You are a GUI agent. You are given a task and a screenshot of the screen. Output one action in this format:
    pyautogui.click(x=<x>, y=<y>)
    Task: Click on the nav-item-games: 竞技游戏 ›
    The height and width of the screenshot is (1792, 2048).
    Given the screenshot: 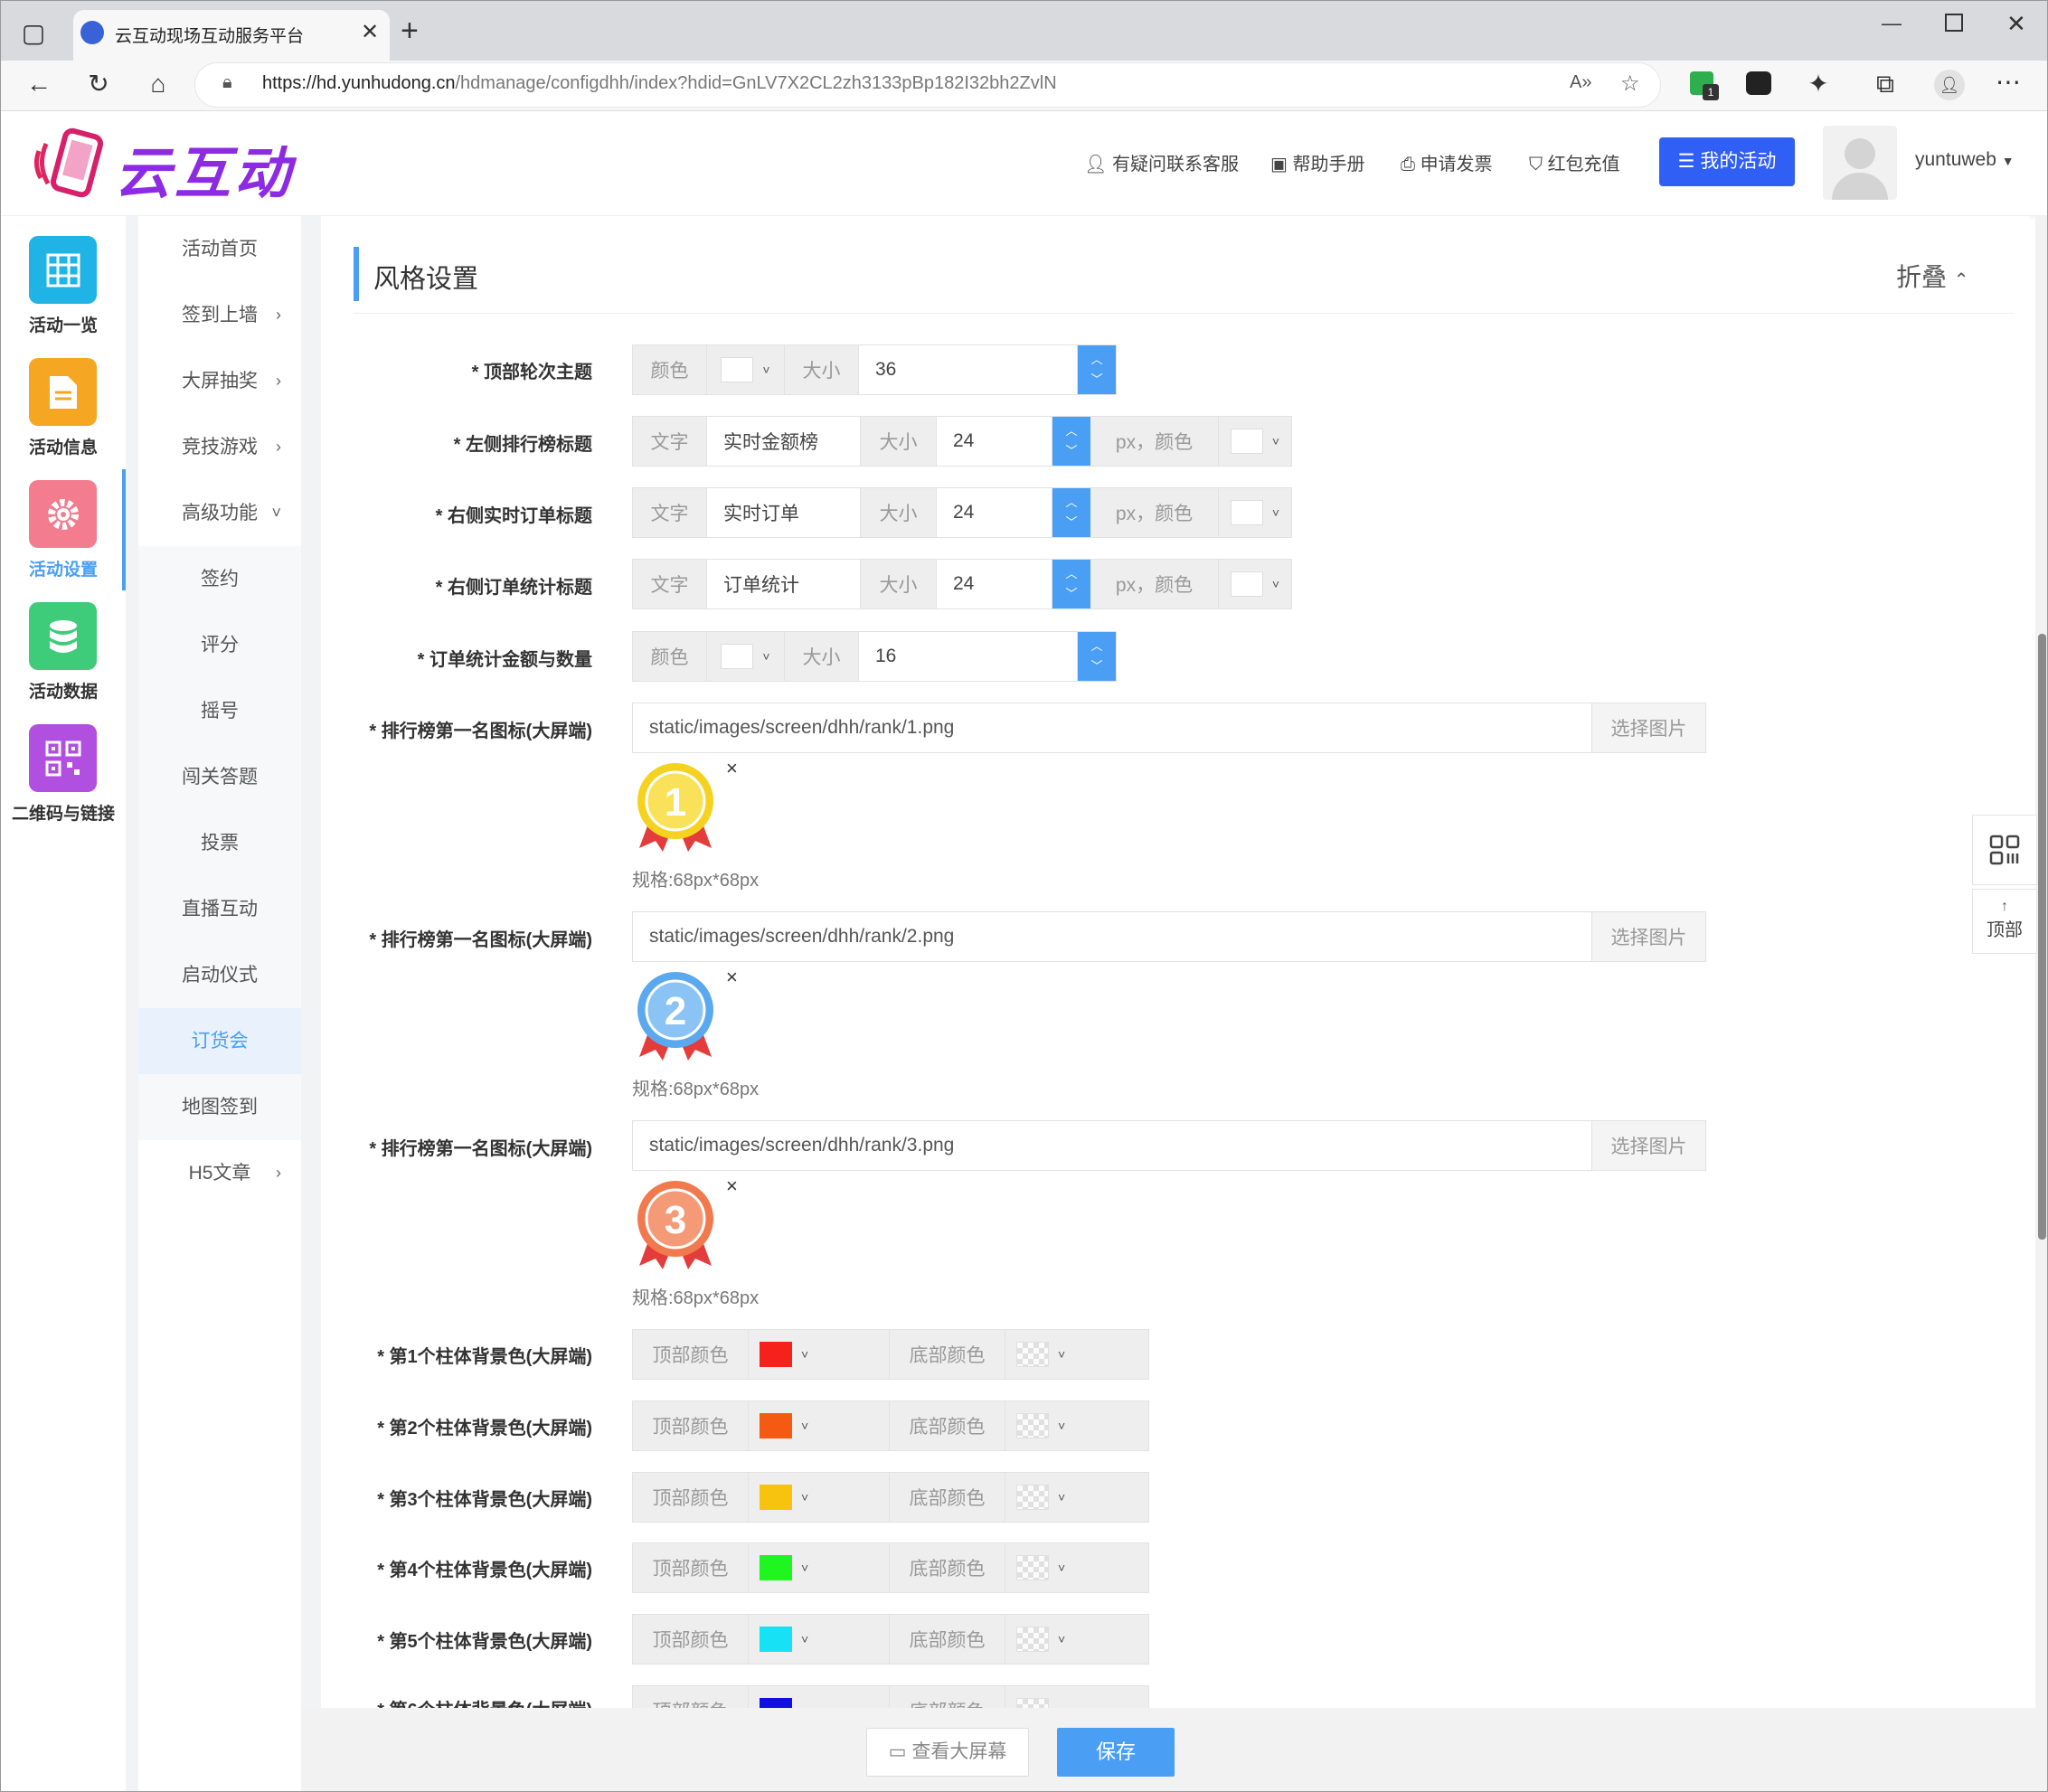 What is the action you would take?
    pyautogui.click(x=219, y=447)
    